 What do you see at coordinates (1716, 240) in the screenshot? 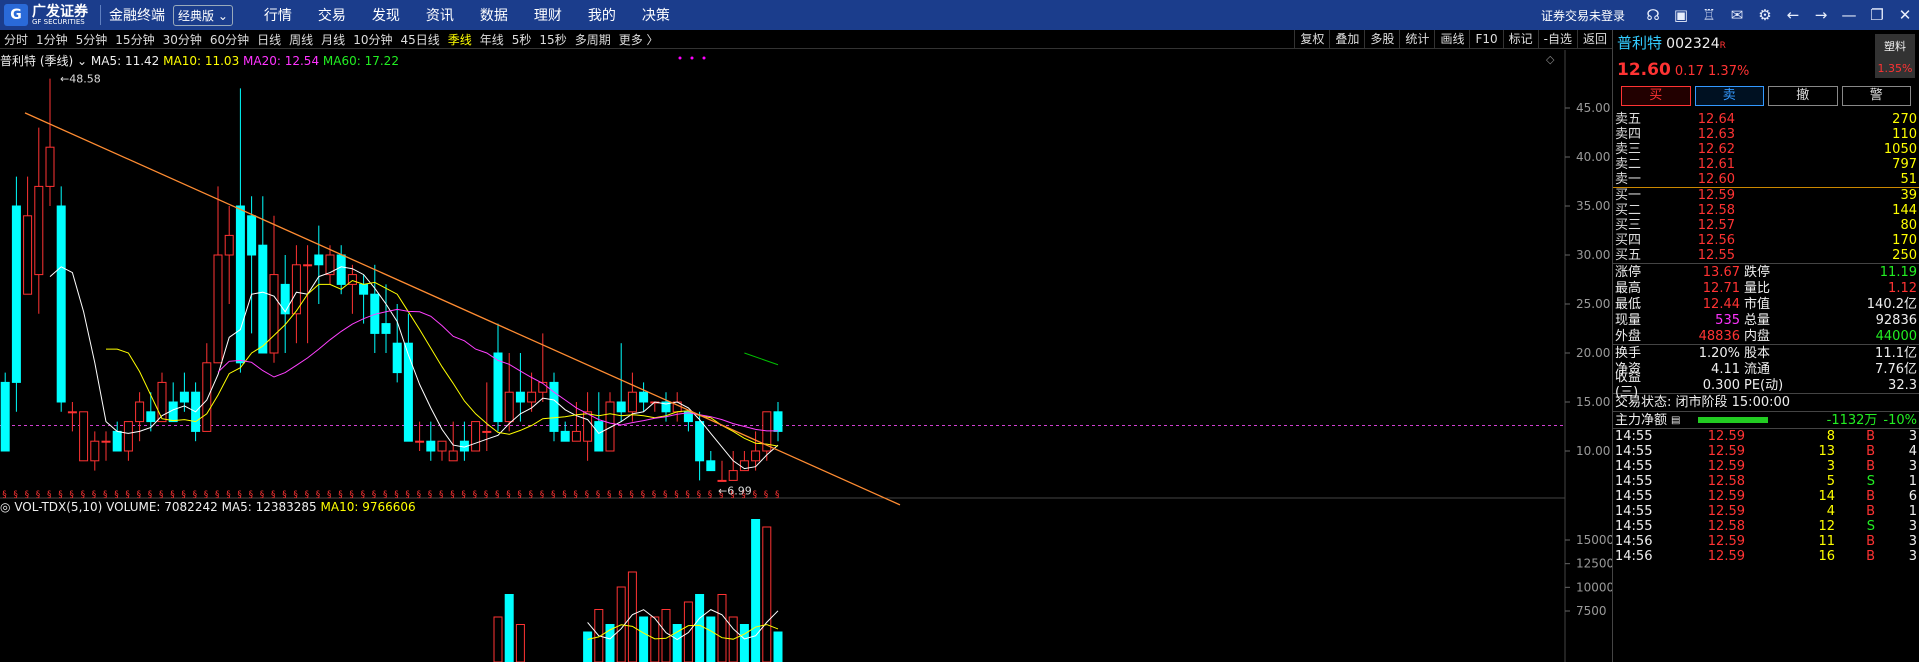
I see `bid-price: 12.56` at bounding box center [1716, 240].